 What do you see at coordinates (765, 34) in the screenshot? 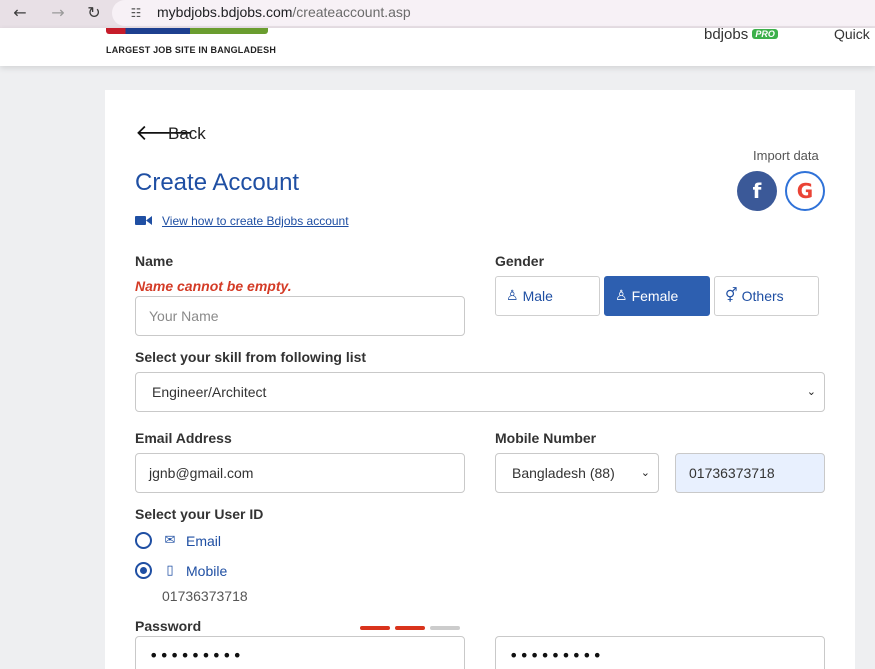
I see `pro-badge: PRO` at bounding box center [765, 34].